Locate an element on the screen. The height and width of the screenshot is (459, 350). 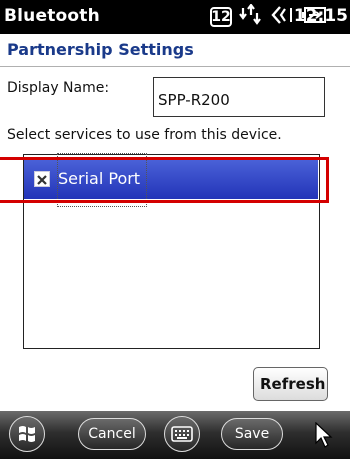
services-label: Select services to use from this device. is located at coordinates (144, 135).